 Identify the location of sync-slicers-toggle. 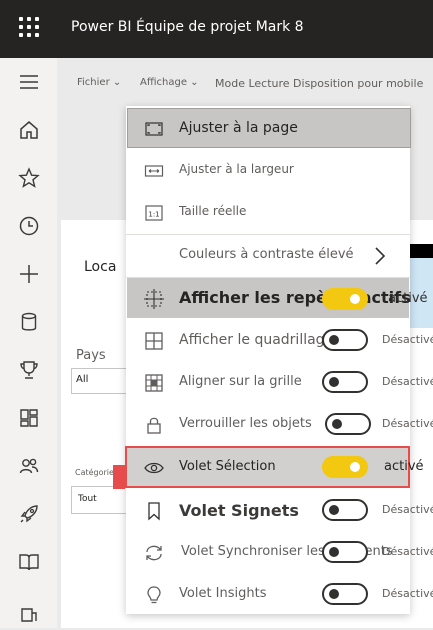
(345, 552).